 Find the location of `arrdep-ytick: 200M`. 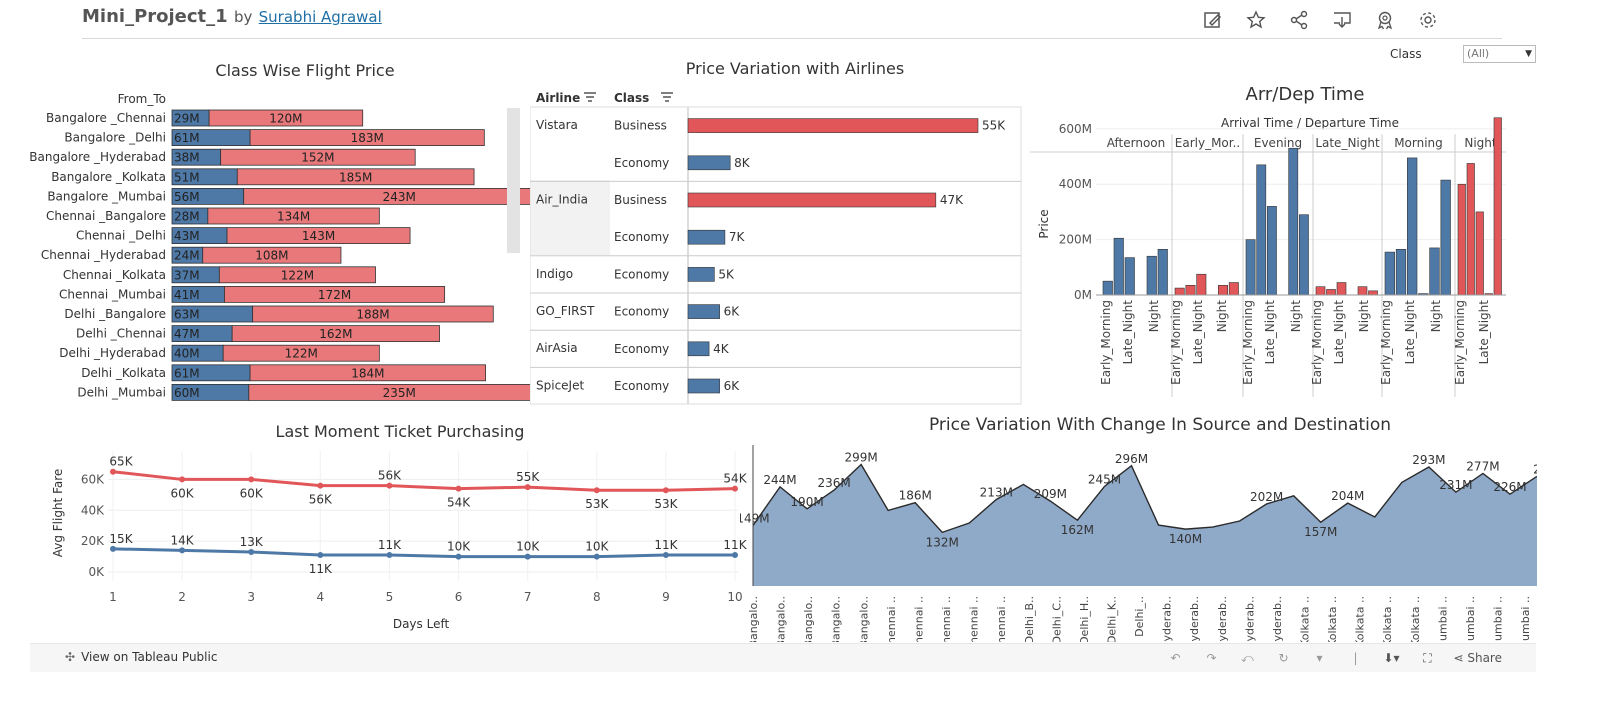

arrdep-ytick: 200M is located at coordinates (1075, 240).